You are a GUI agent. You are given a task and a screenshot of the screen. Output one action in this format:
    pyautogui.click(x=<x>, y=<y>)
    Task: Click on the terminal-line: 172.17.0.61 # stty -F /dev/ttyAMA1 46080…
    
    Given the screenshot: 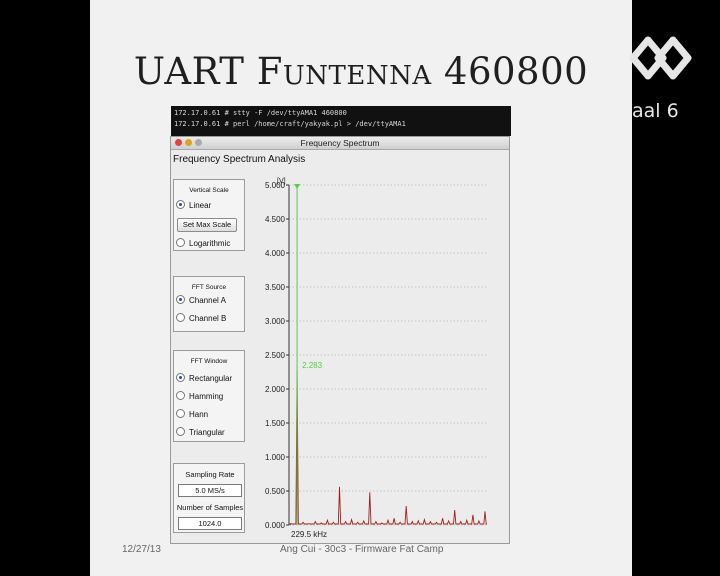 What is the action you would take?
    pyautogui.click(x=260, y=113)
    